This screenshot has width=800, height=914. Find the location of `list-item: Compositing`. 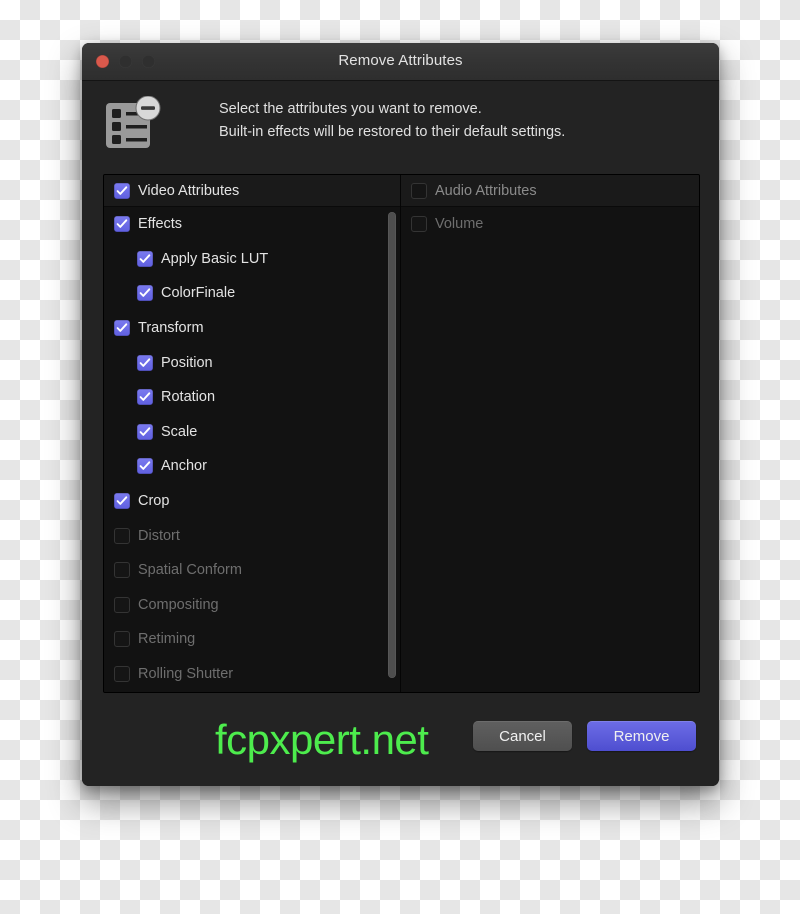

list-item: Compositing is located at coordinates (252, 605).